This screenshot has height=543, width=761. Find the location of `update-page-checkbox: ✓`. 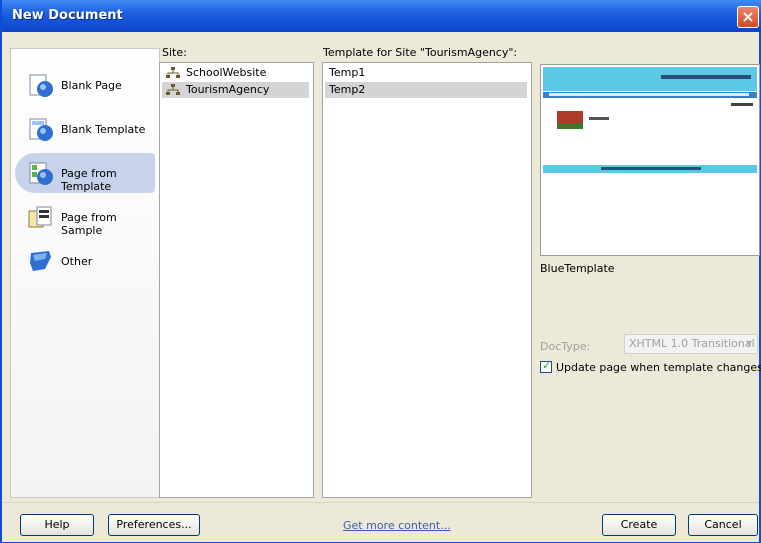

update-page-checkbox: ✓ is located at coordinates (546, 366).